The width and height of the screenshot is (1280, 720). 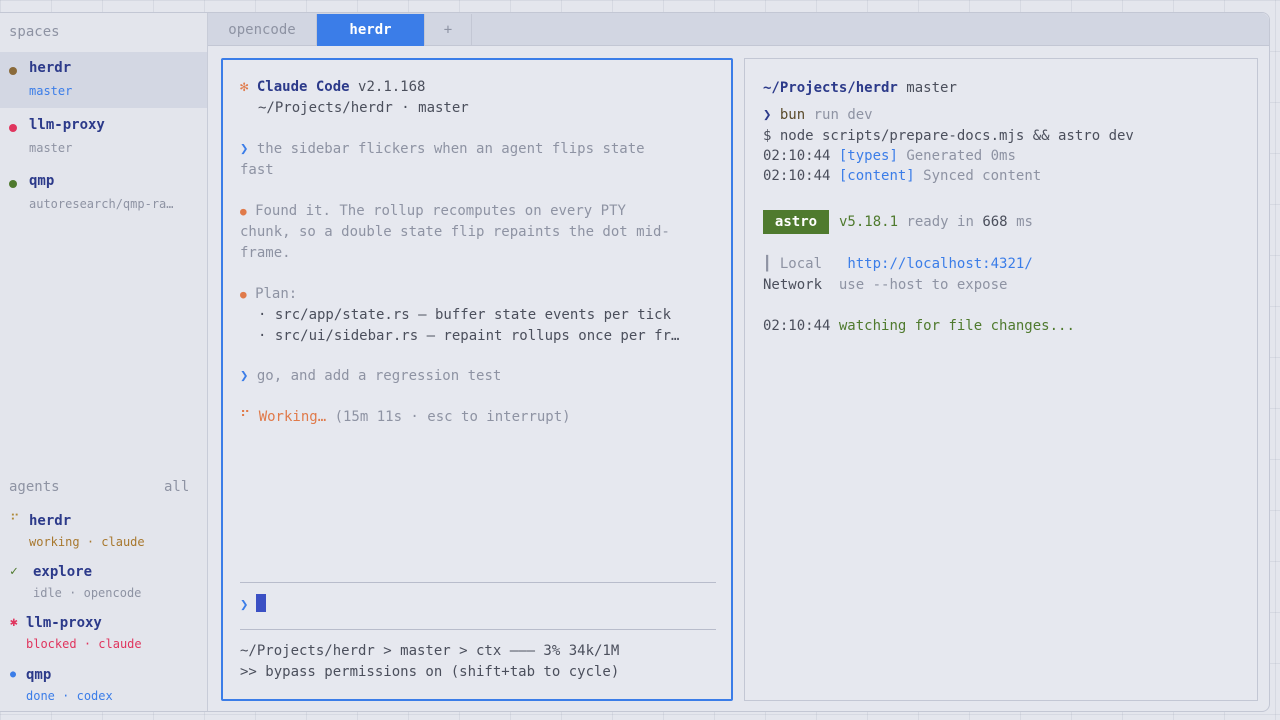 I want to click on agents-title: agents, so click(x=34, y=487).